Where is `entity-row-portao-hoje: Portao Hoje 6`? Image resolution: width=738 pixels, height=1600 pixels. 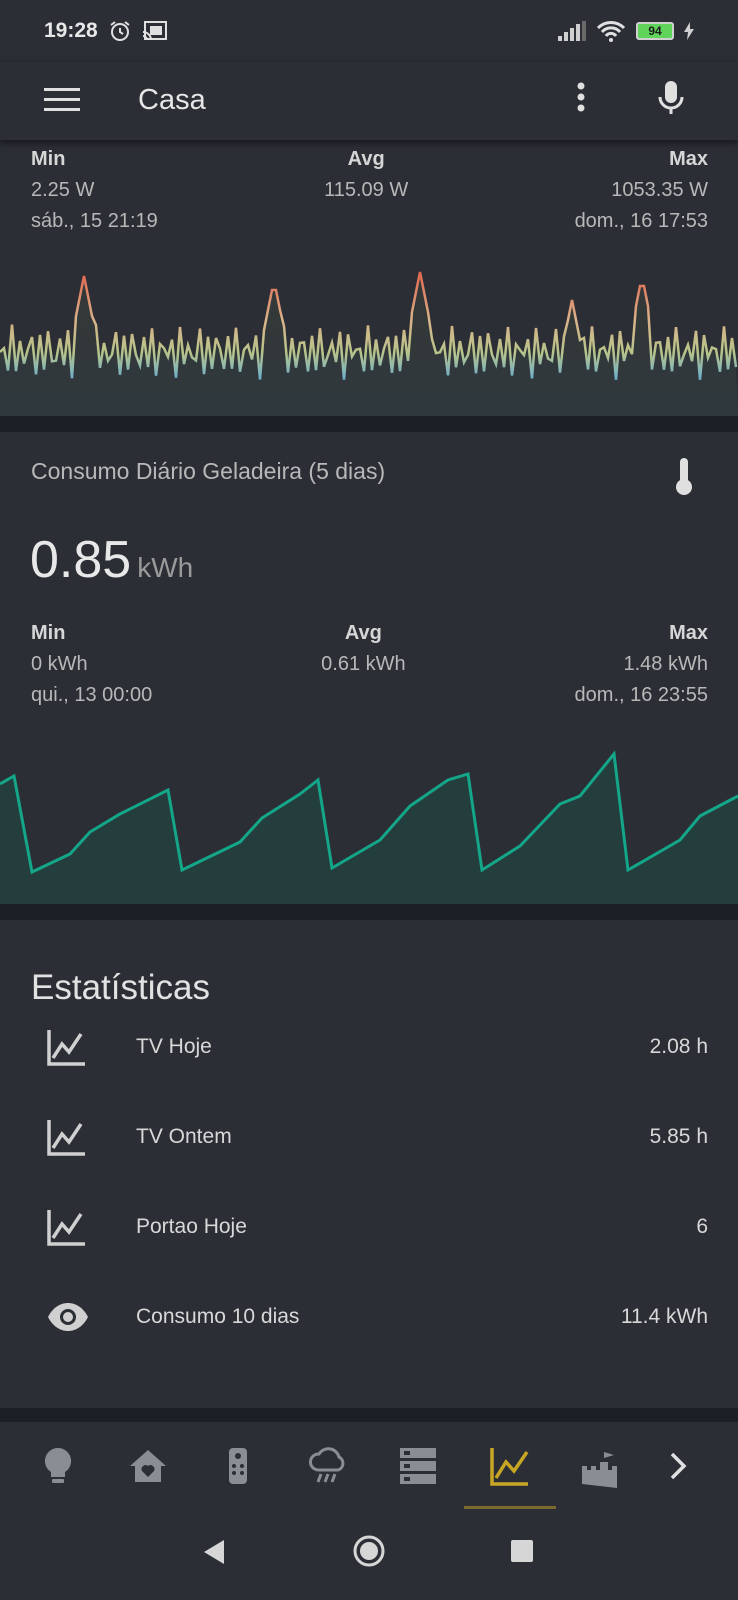
entity-row-portao-hoje: Portao Hoje 6 is located at coordinates (369, 1227).